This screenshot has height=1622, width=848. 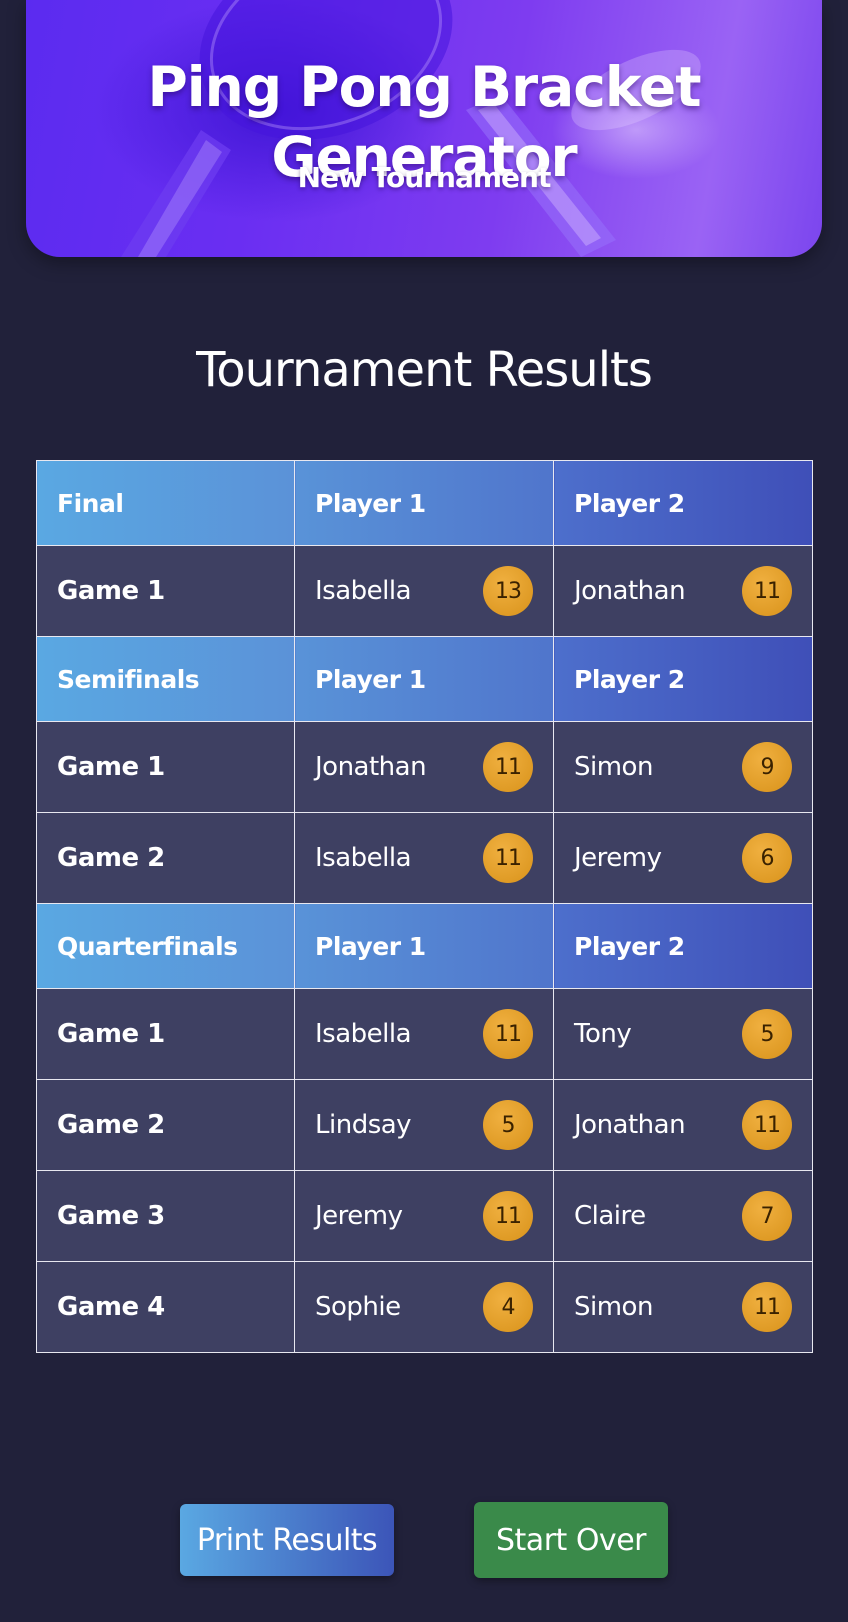 I want to click on table-row: Game 2 Isabella 11 Jeremy 6, so click(x=424, y=858).